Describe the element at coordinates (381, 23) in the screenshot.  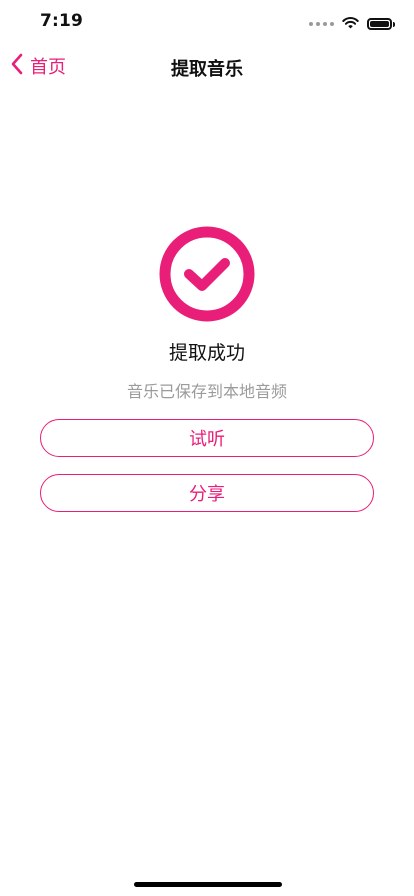
I see `battery-icon` at that location.